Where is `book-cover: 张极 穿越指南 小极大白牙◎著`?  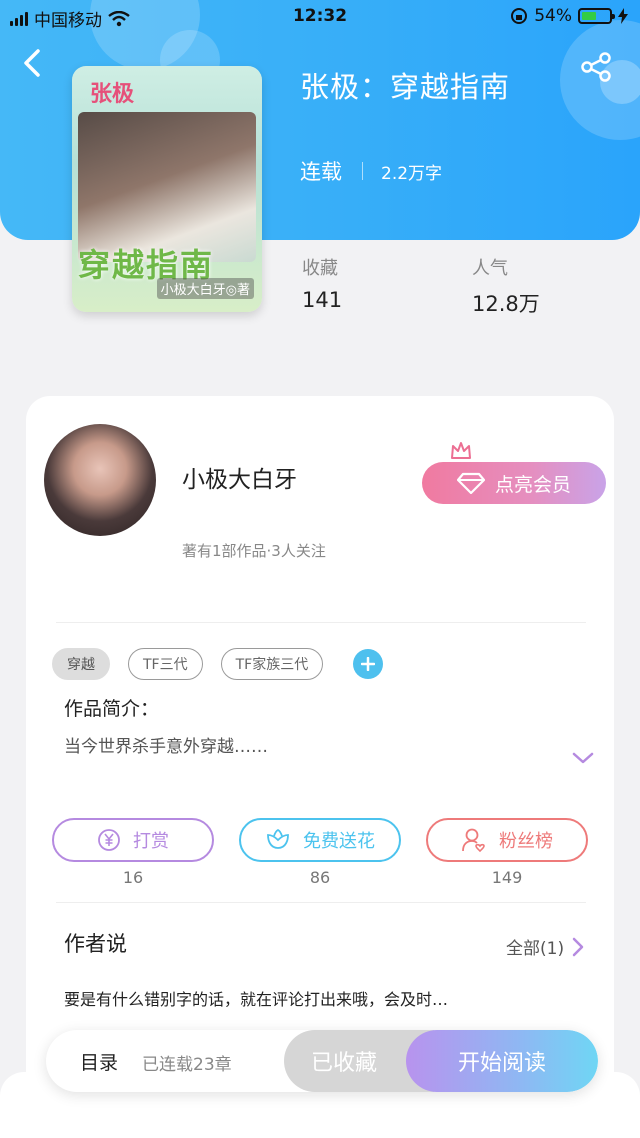 book-cover: 张极 穿越指南 小极大白牙◎著 is located at coordinates (167, 189).